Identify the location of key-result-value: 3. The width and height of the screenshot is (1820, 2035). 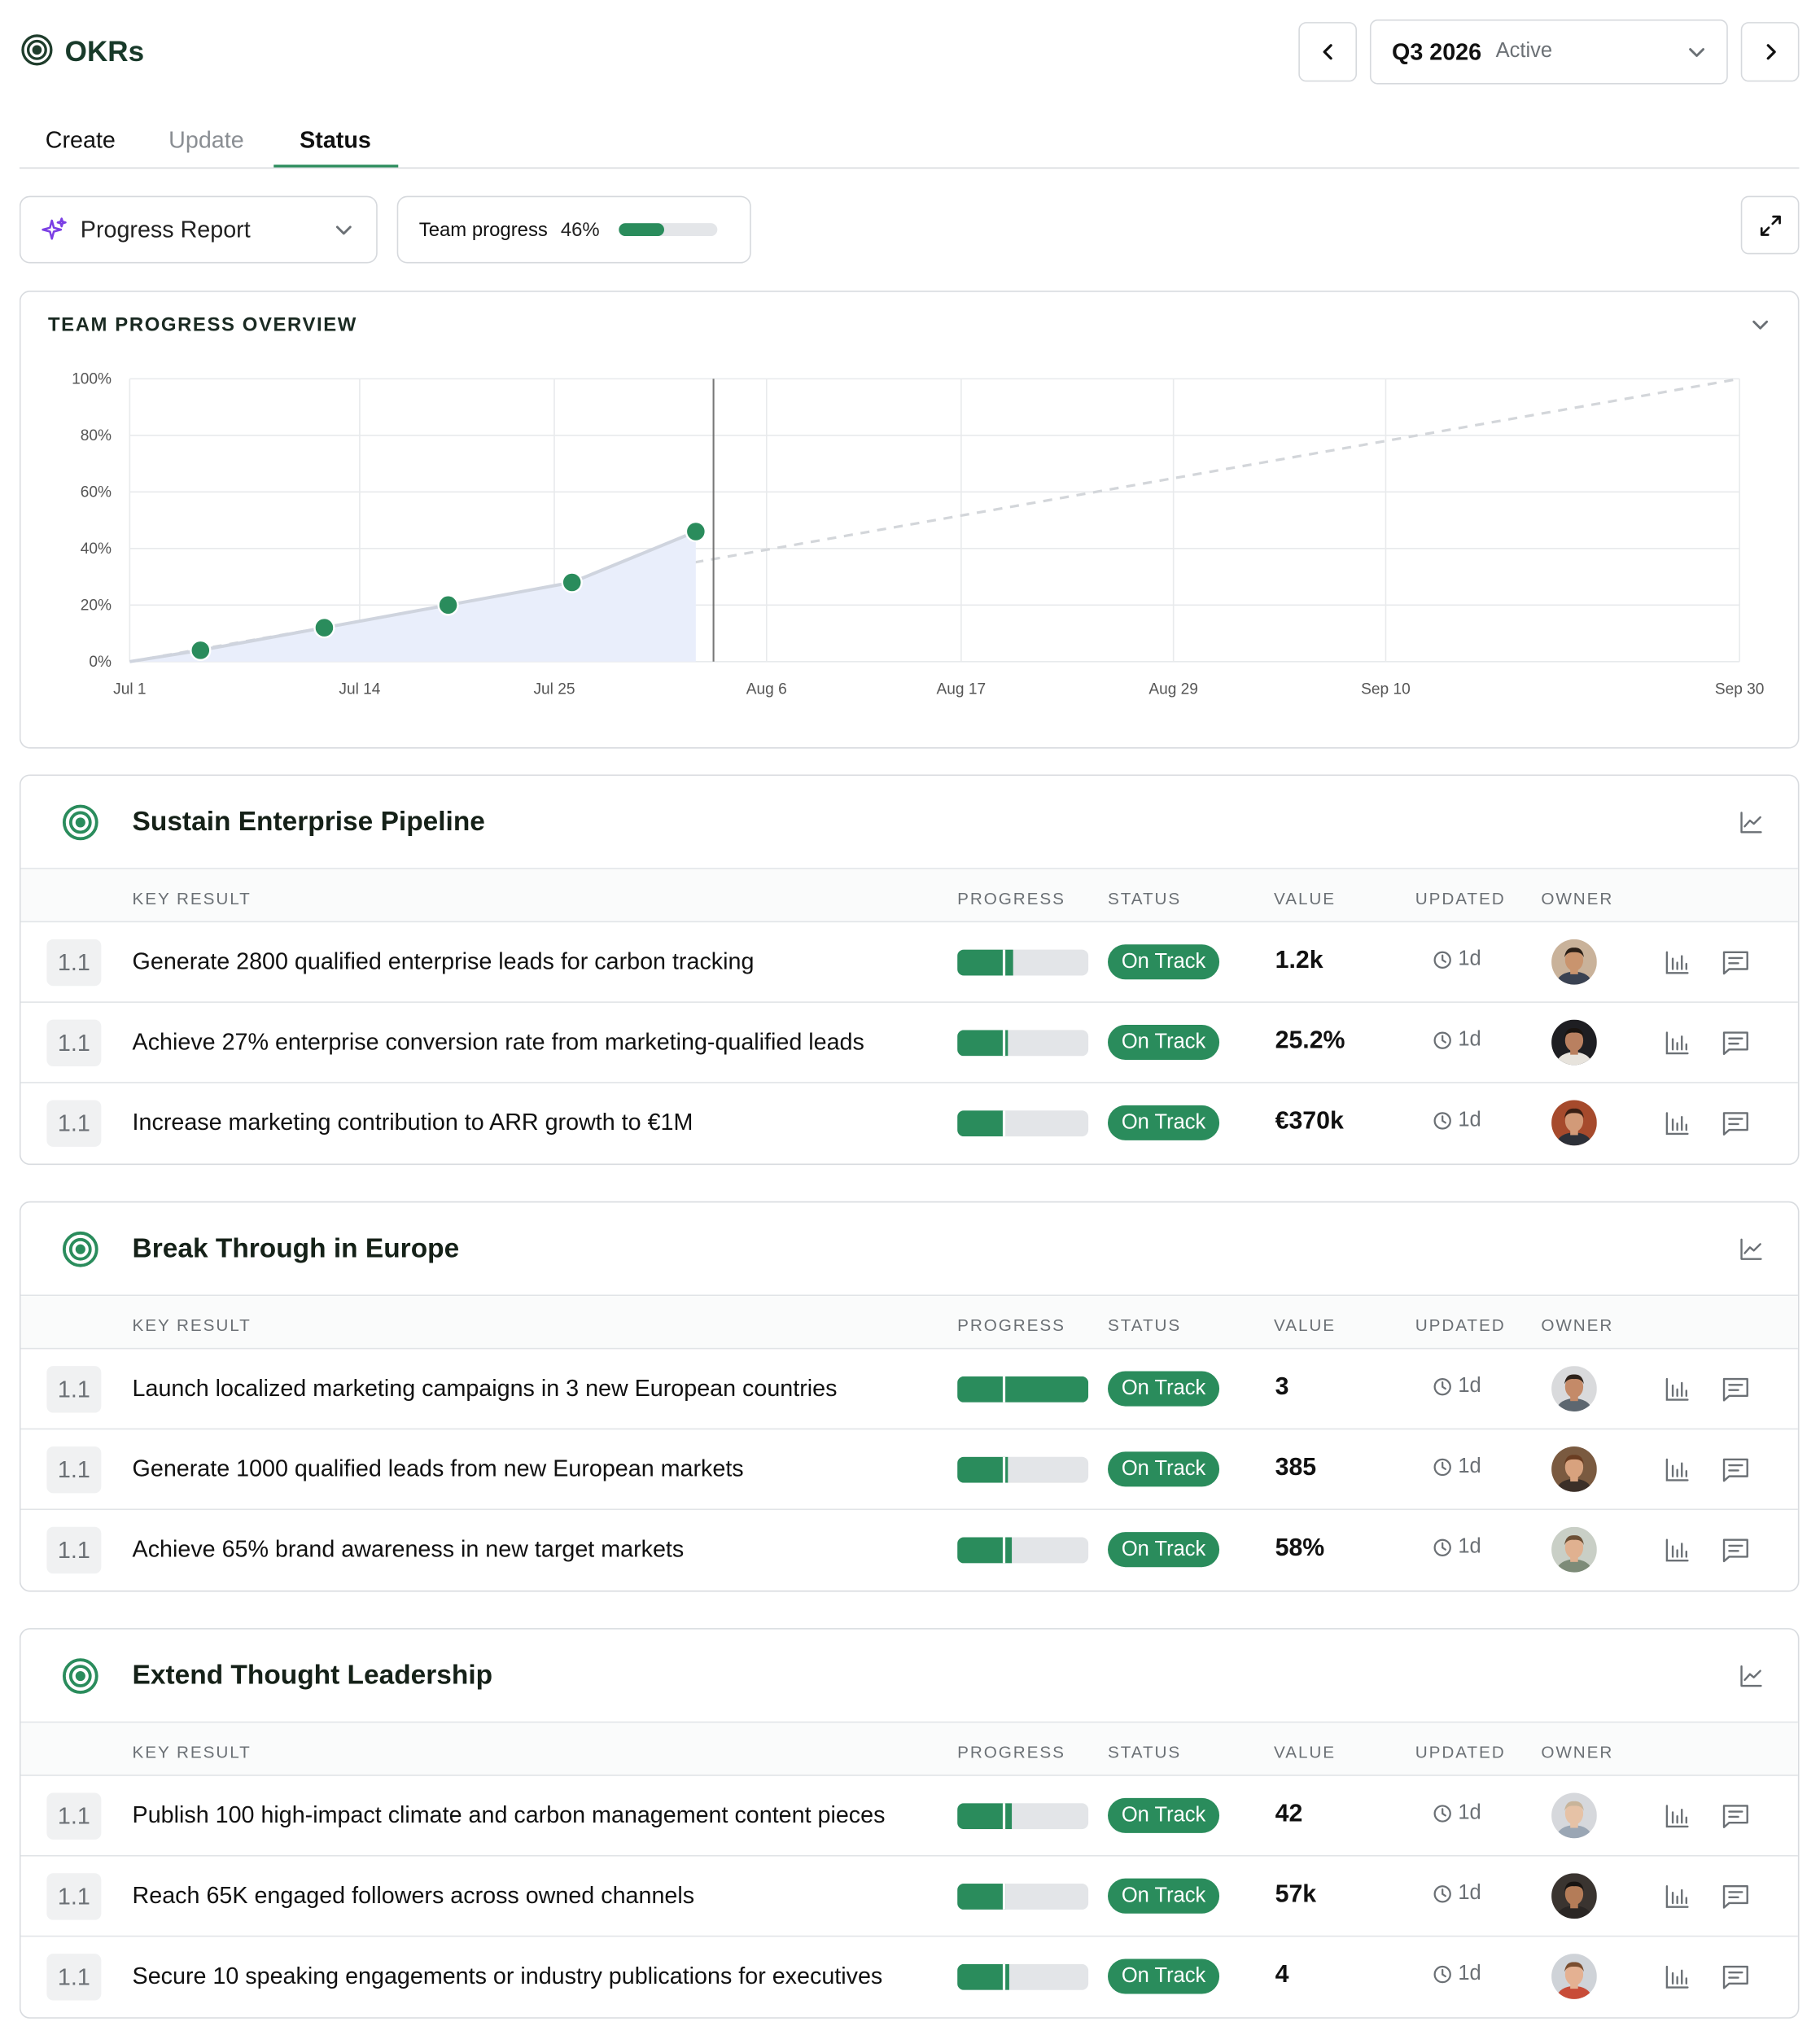
(1282, 1387).